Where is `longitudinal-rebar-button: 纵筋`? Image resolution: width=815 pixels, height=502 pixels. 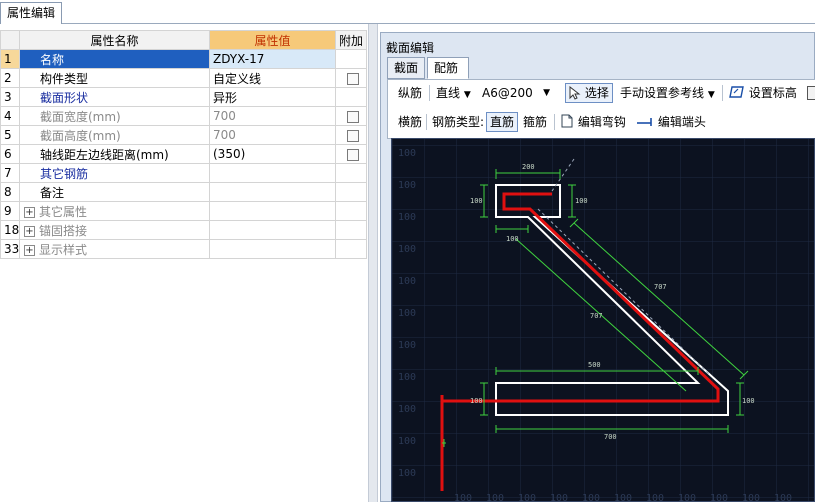 longitudinal-rebar-button: 纵筋 is located at coordinates (410, 93).